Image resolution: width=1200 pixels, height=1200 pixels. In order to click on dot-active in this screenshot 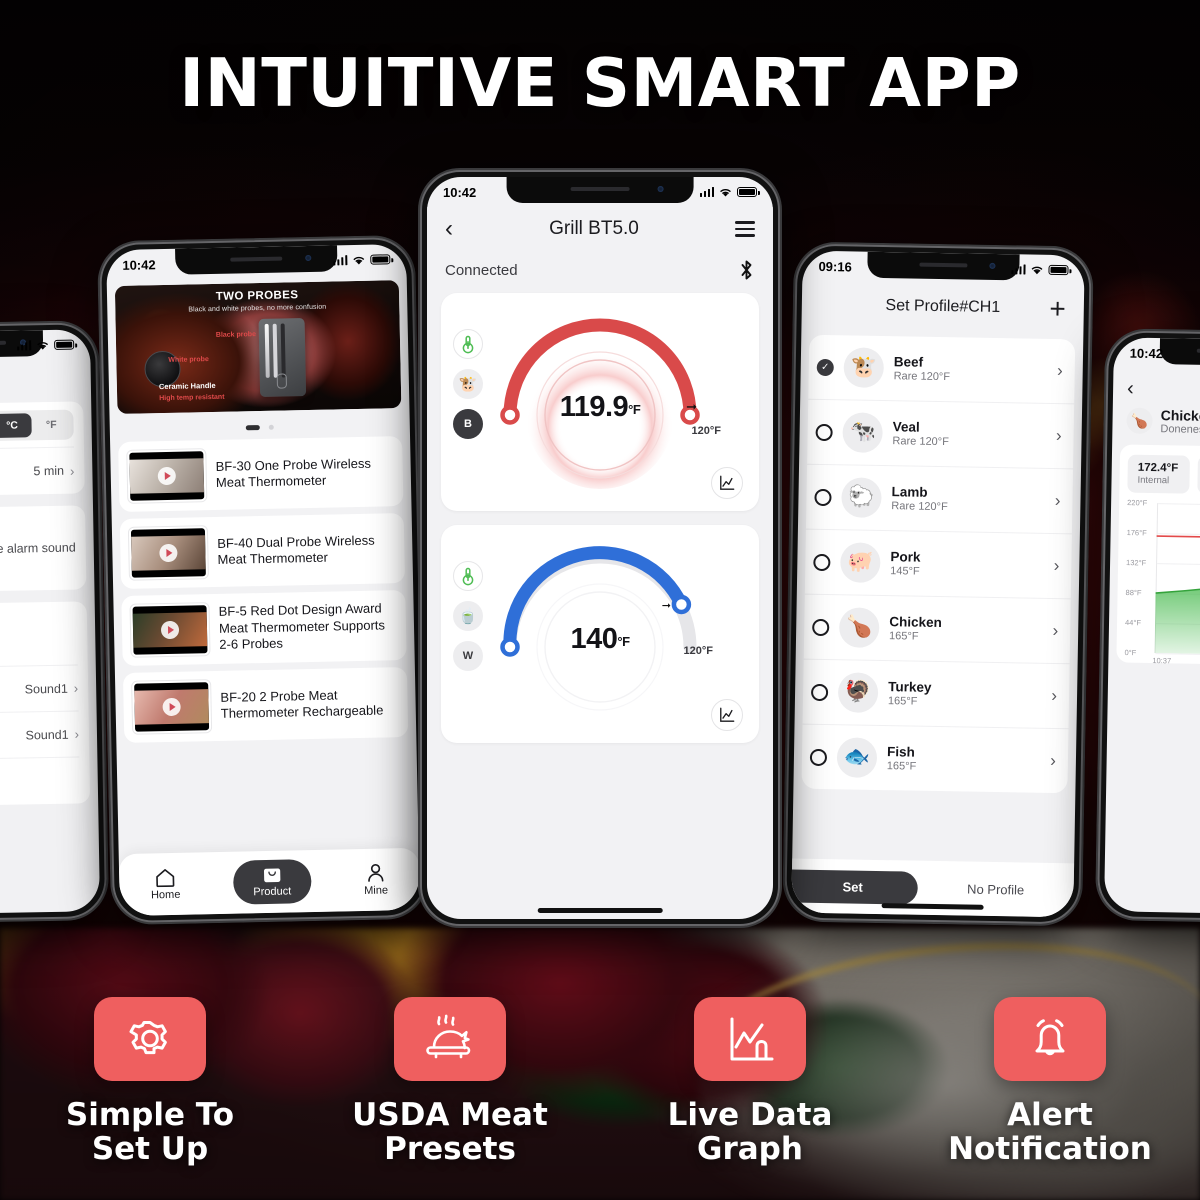, I will do `click(253, 428)`.